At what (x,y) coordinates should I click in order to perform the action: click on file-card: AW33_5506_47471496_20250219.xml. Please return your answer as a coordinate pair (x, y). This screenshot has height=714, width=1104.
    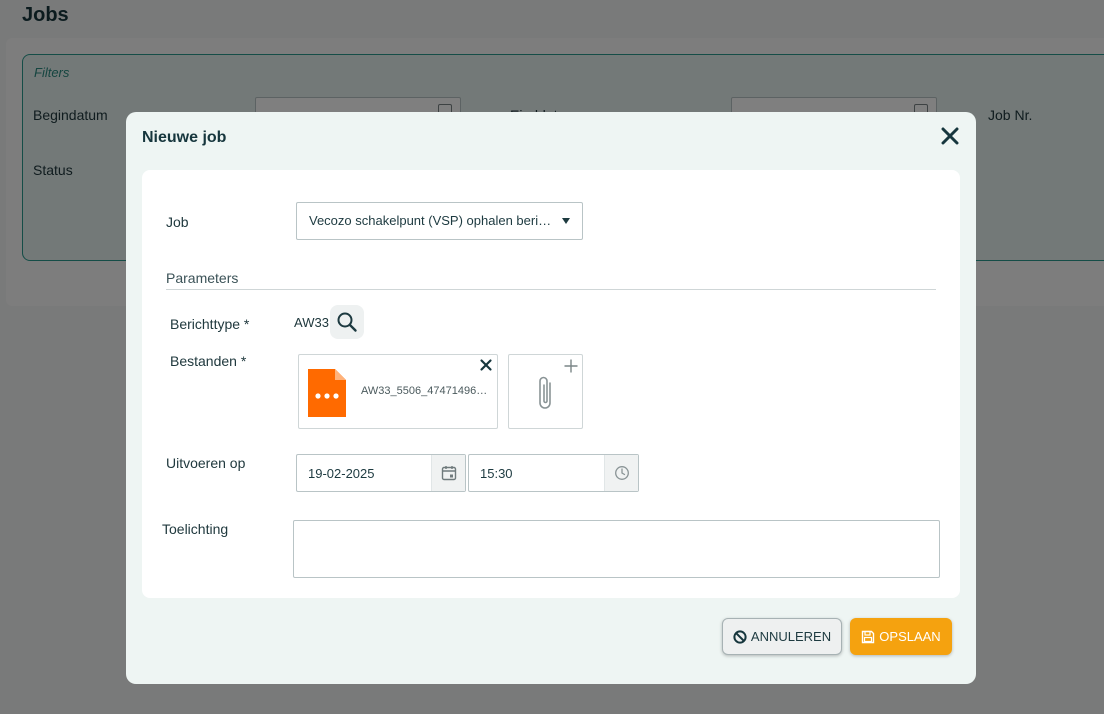
    Looking at the image, I should click on (398, 391).